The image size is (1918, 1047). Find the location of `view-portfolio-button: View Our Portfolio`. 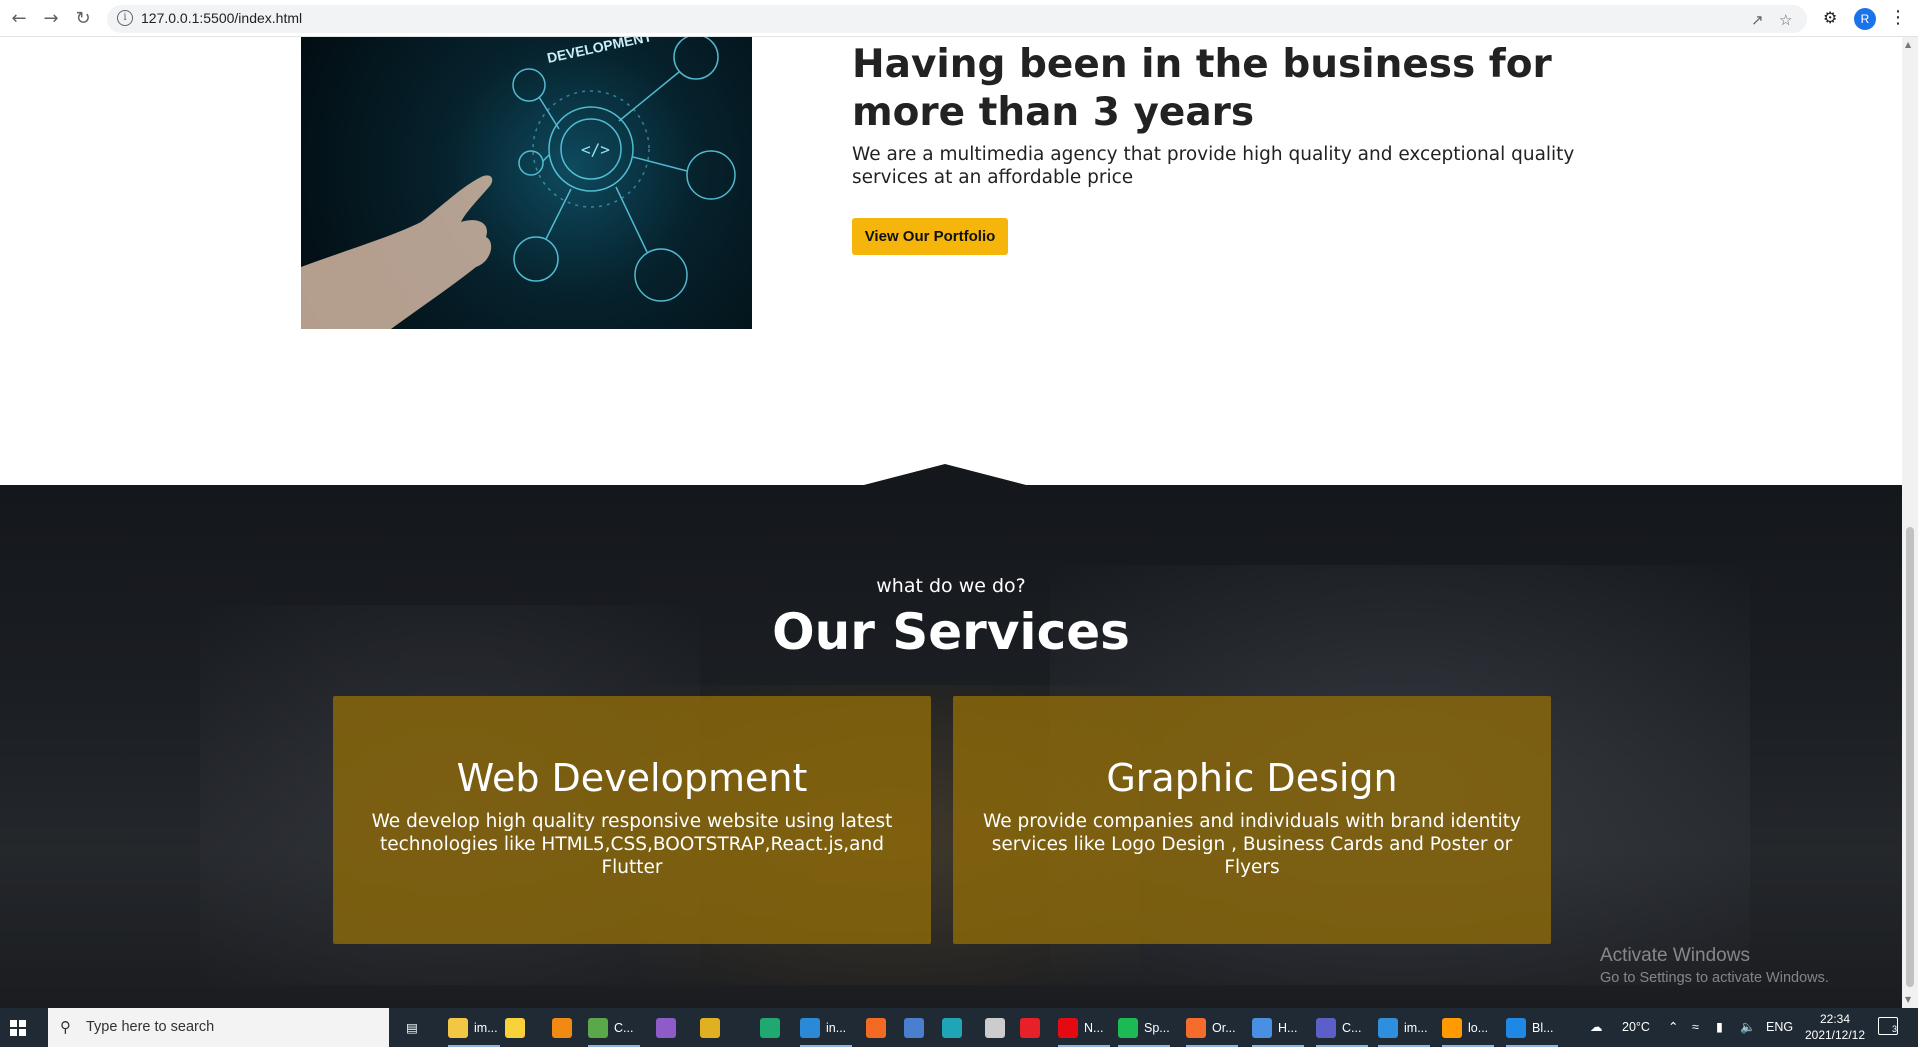

view-portfolio-button: View Our Portfolio is located at coordinates (930, 236).